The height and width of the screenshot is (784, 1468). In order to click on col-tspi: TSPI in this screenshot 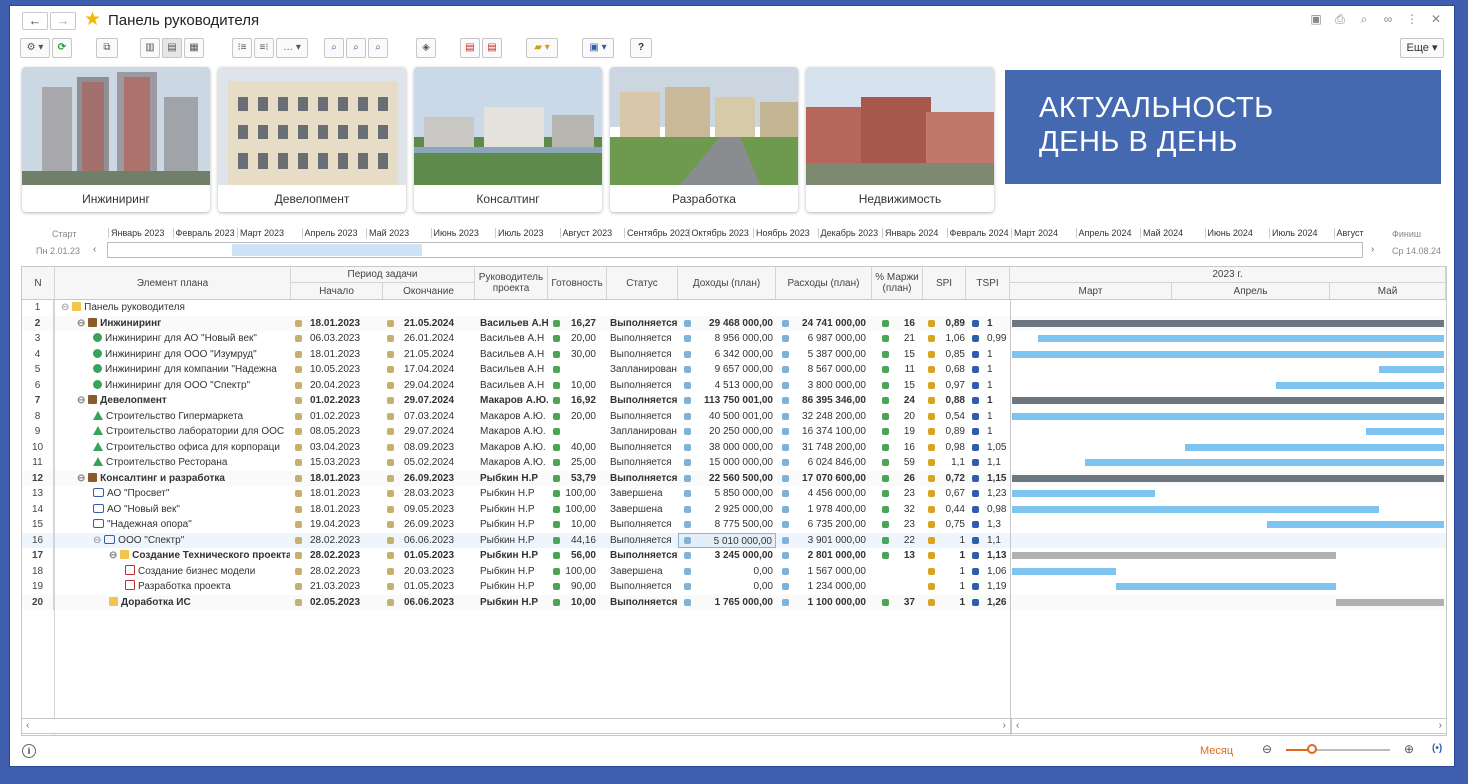, I will do `click(988, 283)`.